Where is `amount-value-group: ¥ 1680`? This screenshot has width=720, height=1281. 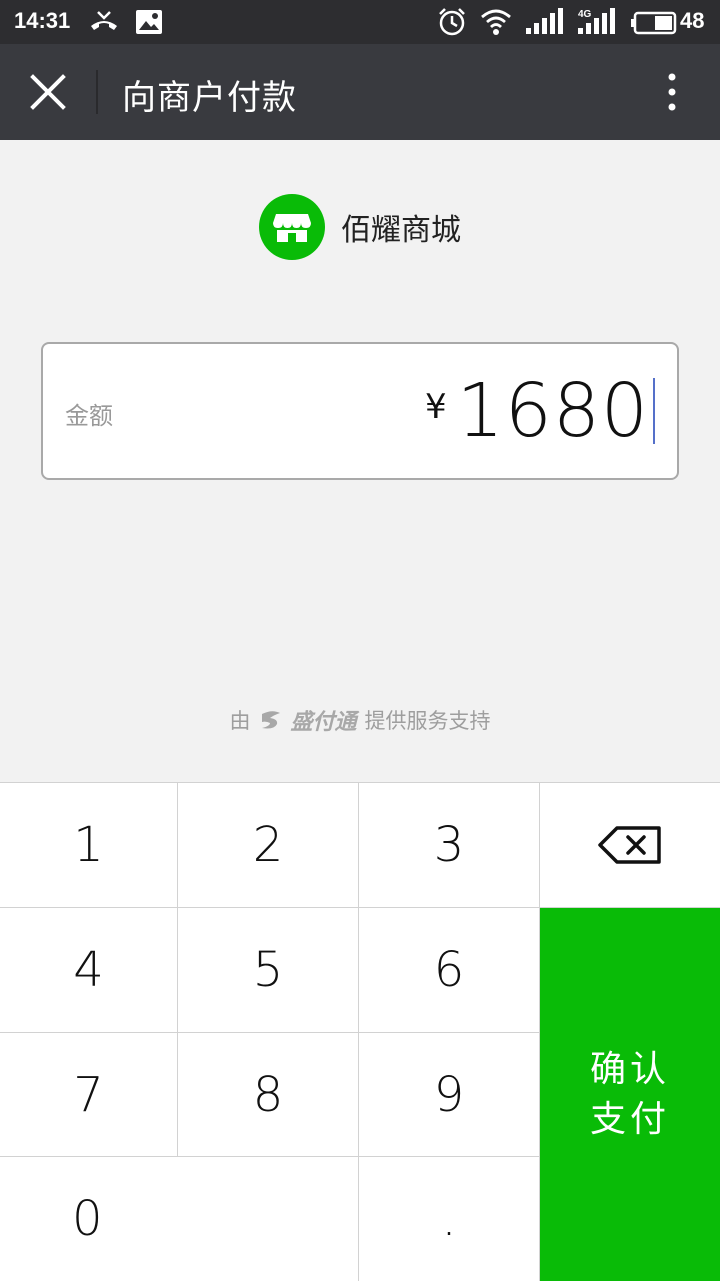 amount-value-group: ¥ 1680 is located at coordinates (540, 411).